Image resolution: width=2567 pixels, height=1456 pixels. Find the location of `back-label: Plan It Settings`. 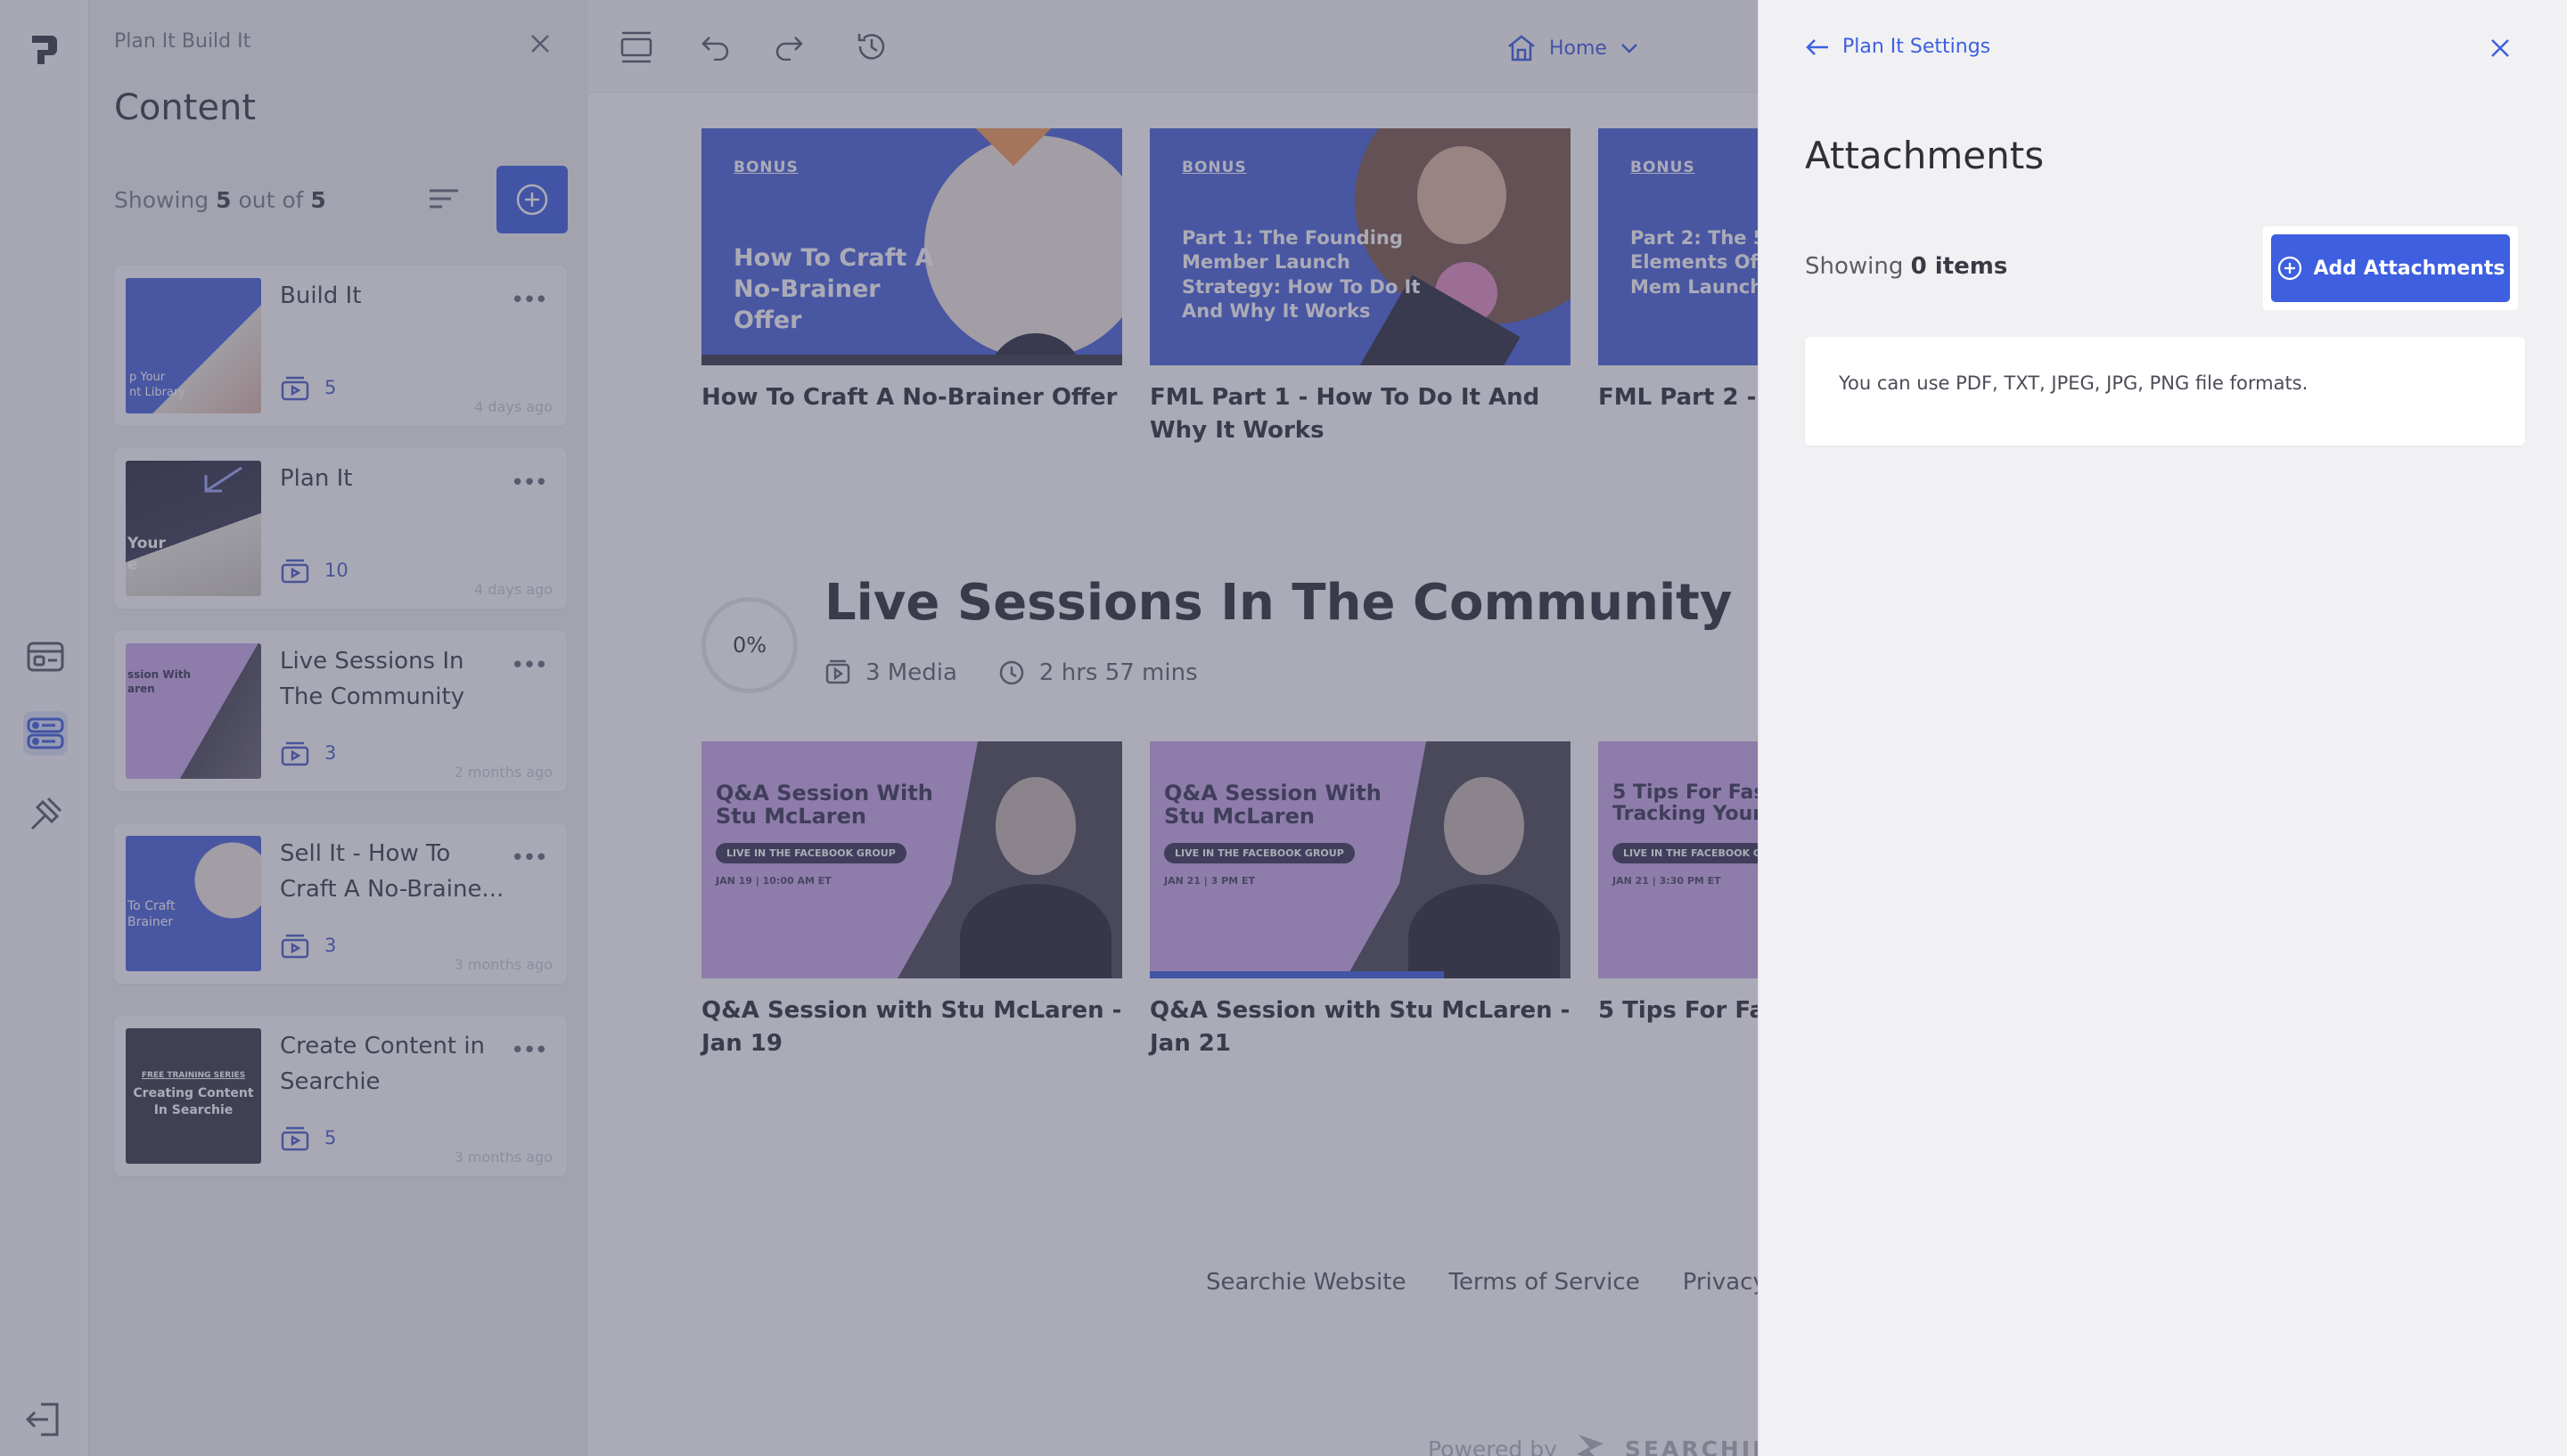

back-label: Plan It Settings is located at coordinates (1916, 47).